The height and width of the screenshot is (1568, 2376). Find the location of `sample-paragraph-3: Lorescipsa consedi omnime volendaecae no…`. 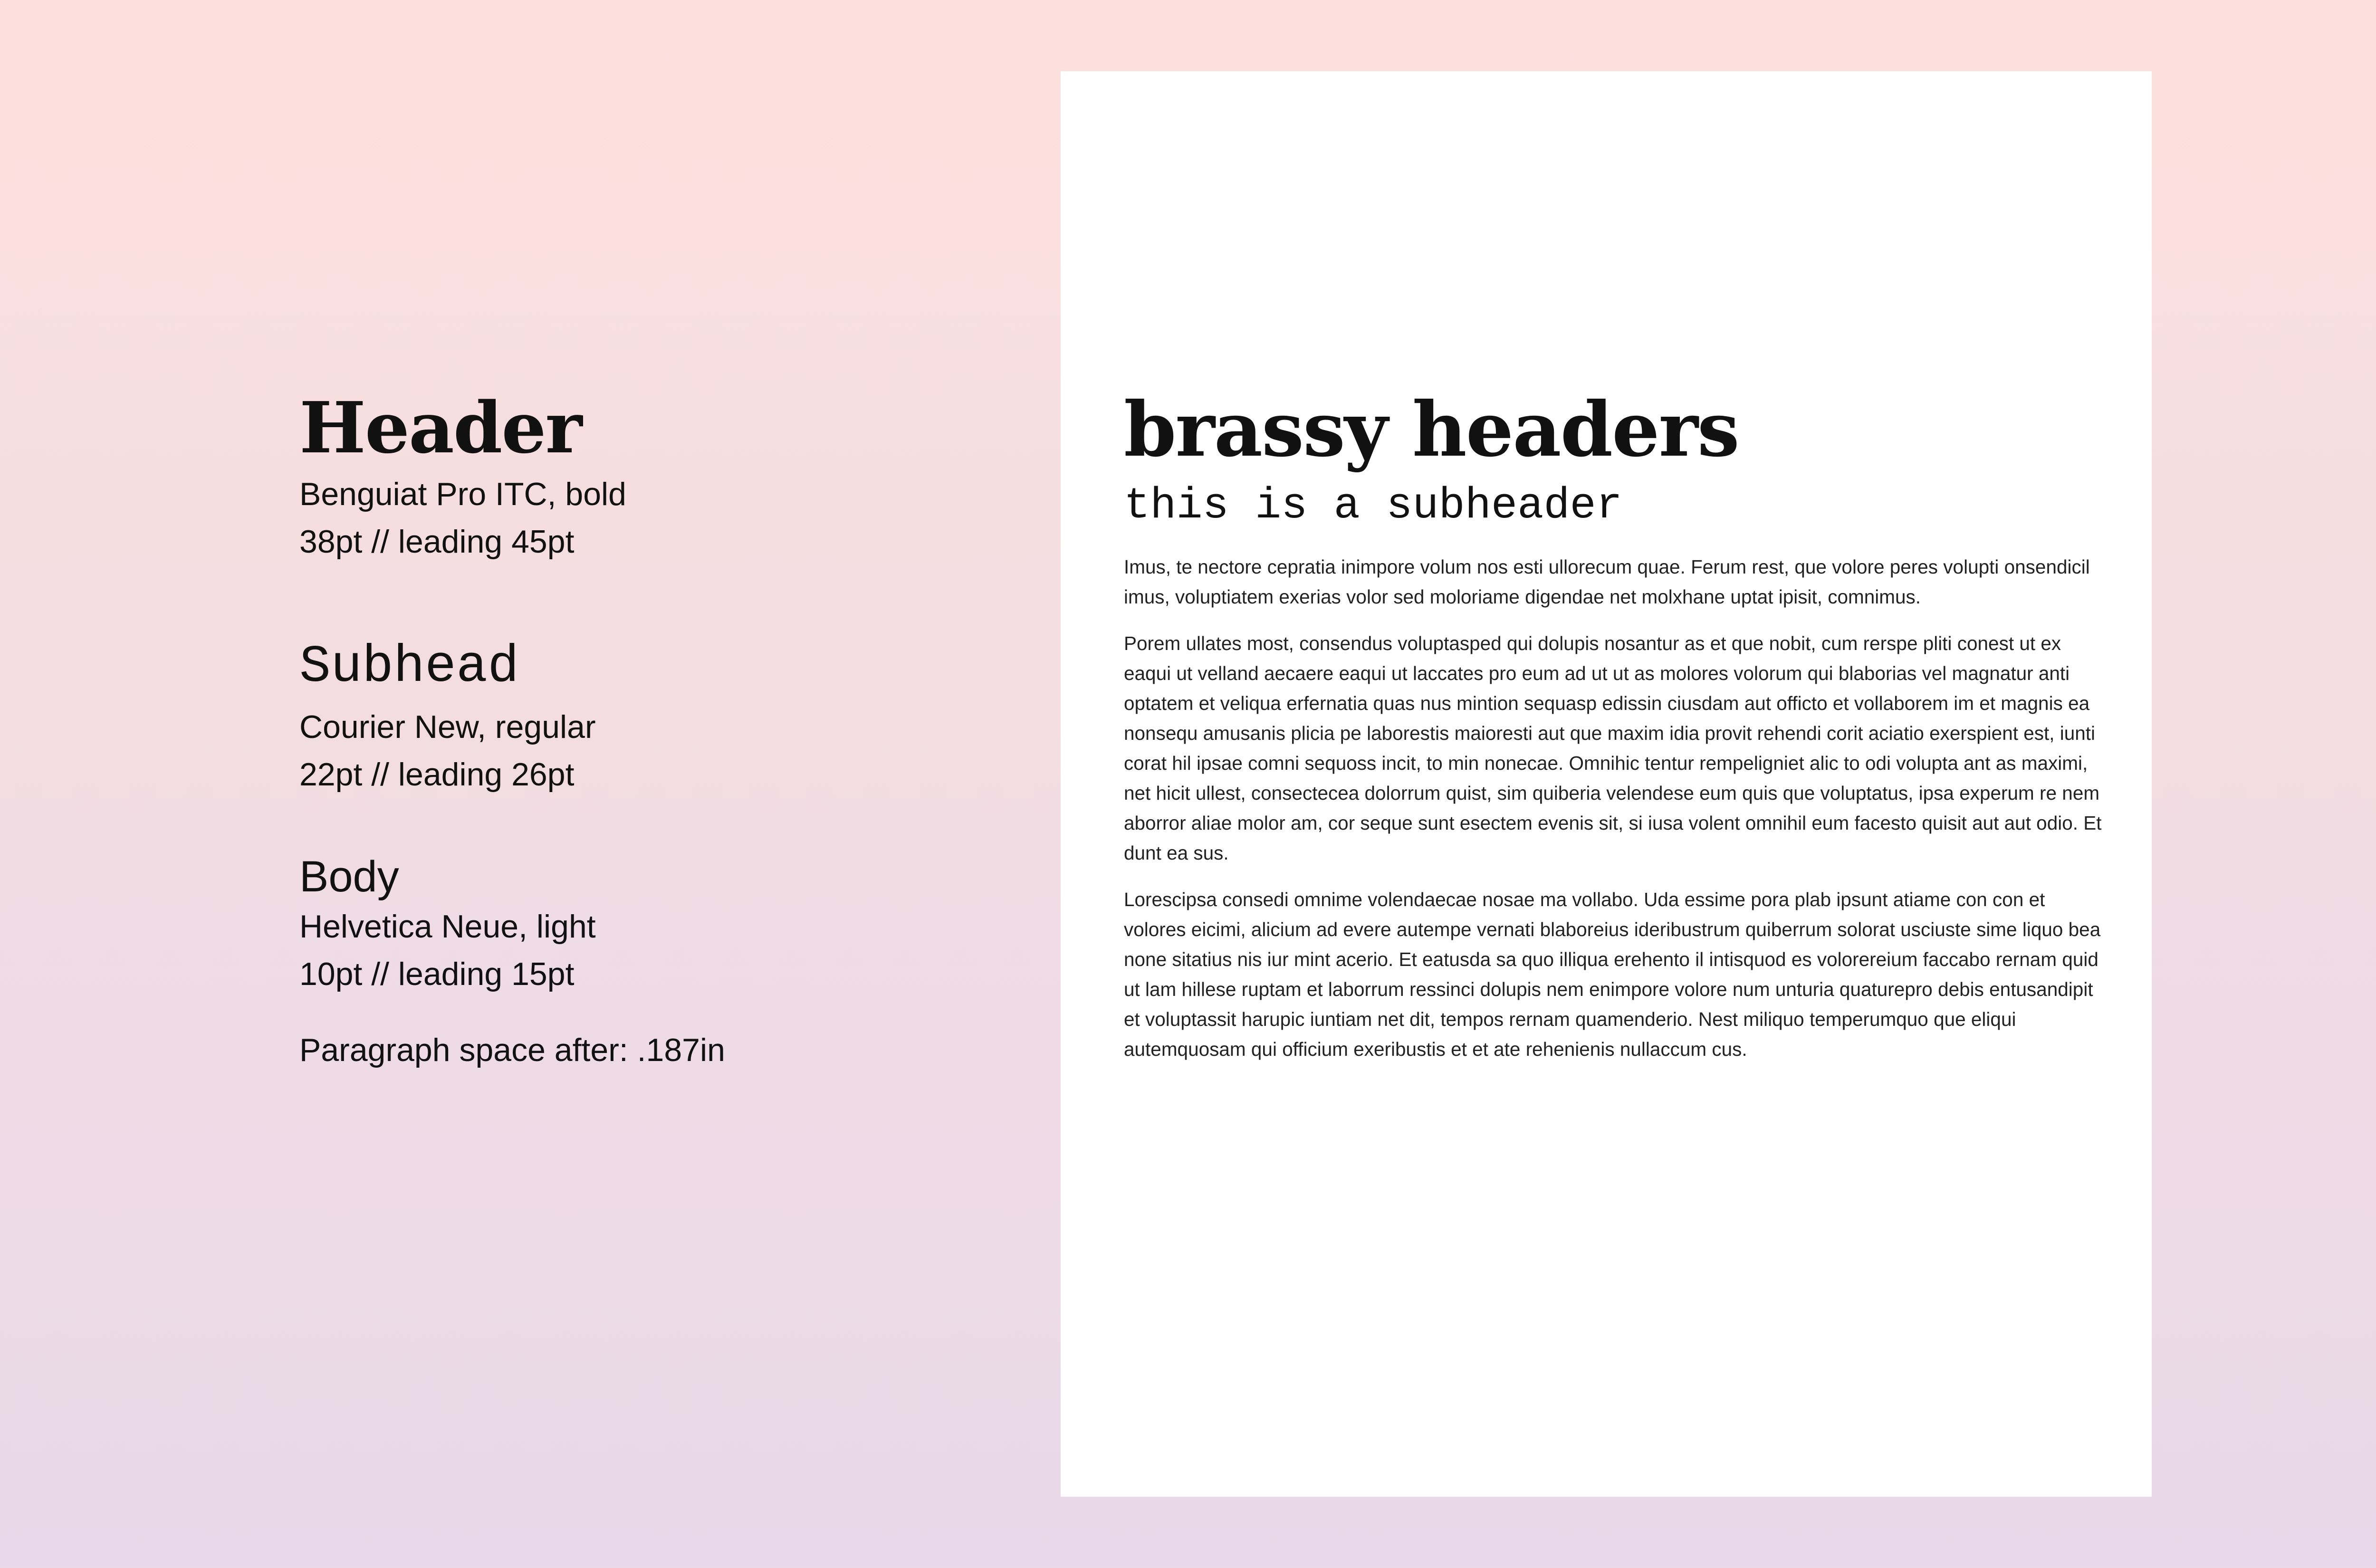

sample-paragraph-3: Lorescipsa consedi omnime volendaecae no… is located at coordinates (1612, 975).